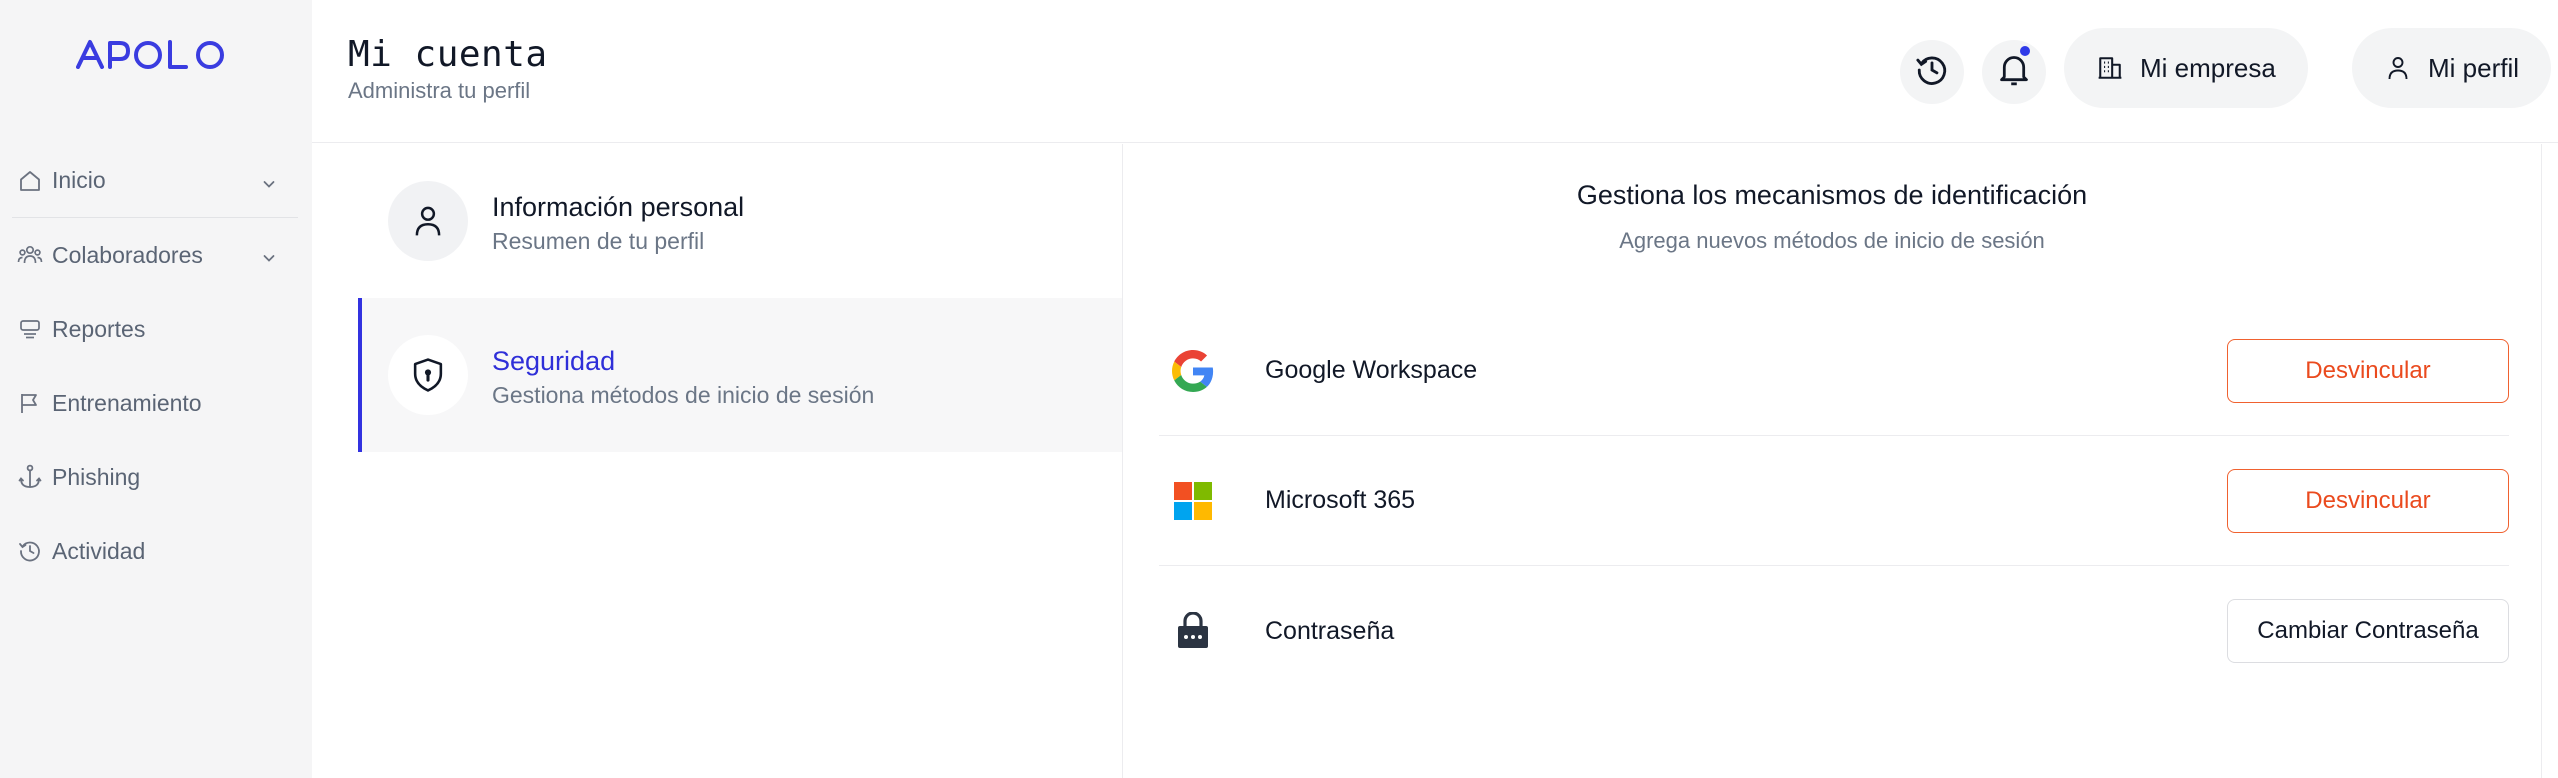 This screenshot has height=778, width=2558. I want to click on unlink-microsoft-button: Desvincular, so click(2368, 501).